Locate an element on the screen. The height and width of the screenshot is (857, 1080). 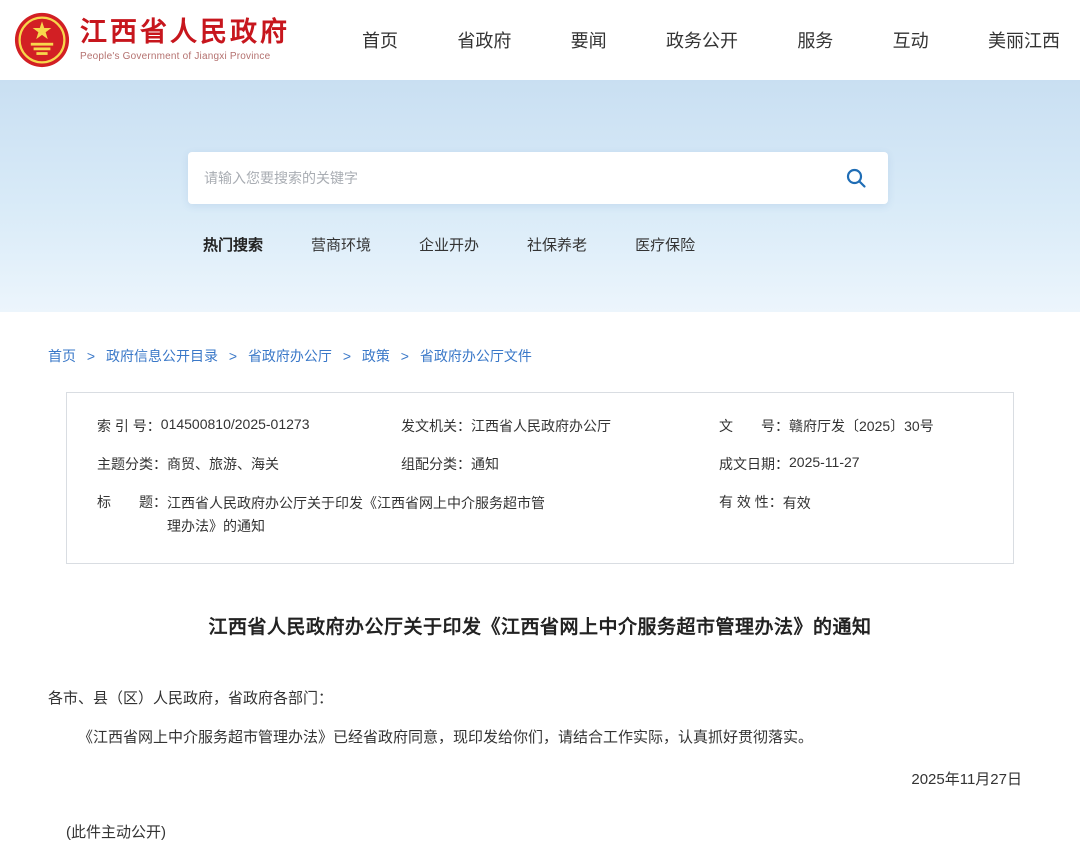
national-emblem-icon is located at coordinates (42, 40).